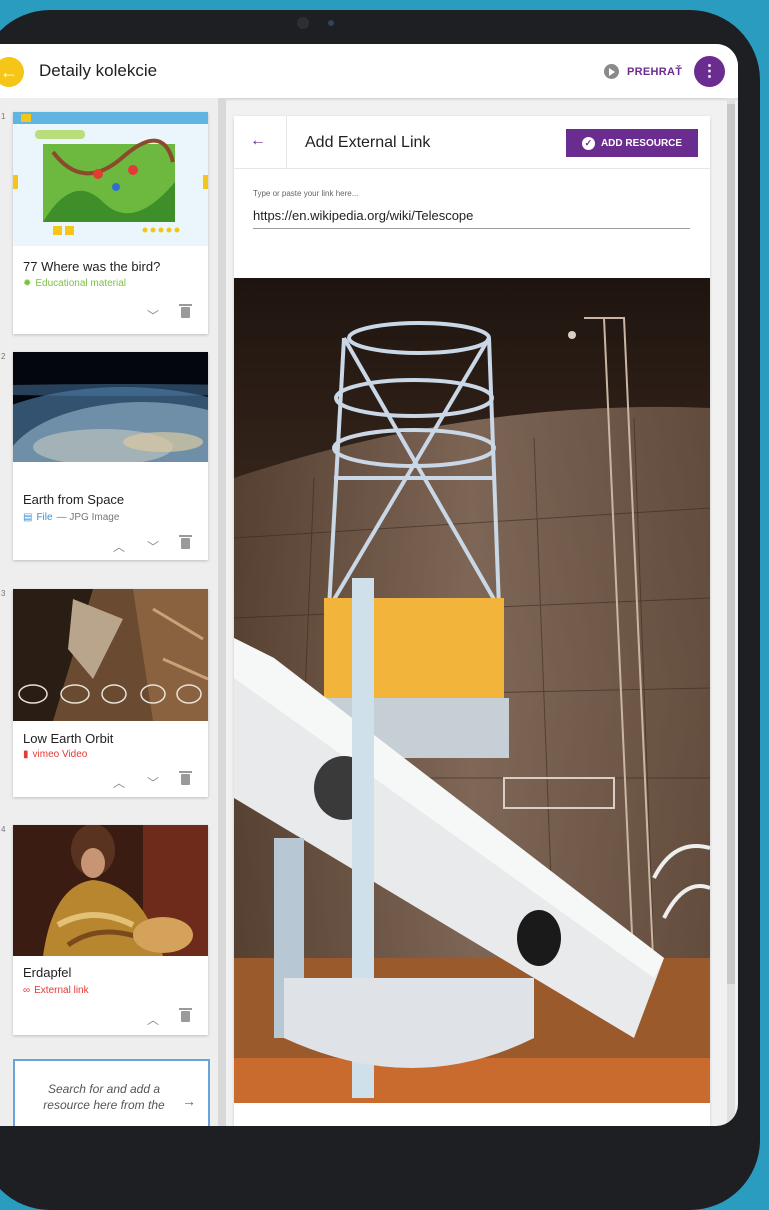  Describe the element at coordinates (98, 70) in the screenshot. I see `page-title: Detaily kolekcie` at that location.